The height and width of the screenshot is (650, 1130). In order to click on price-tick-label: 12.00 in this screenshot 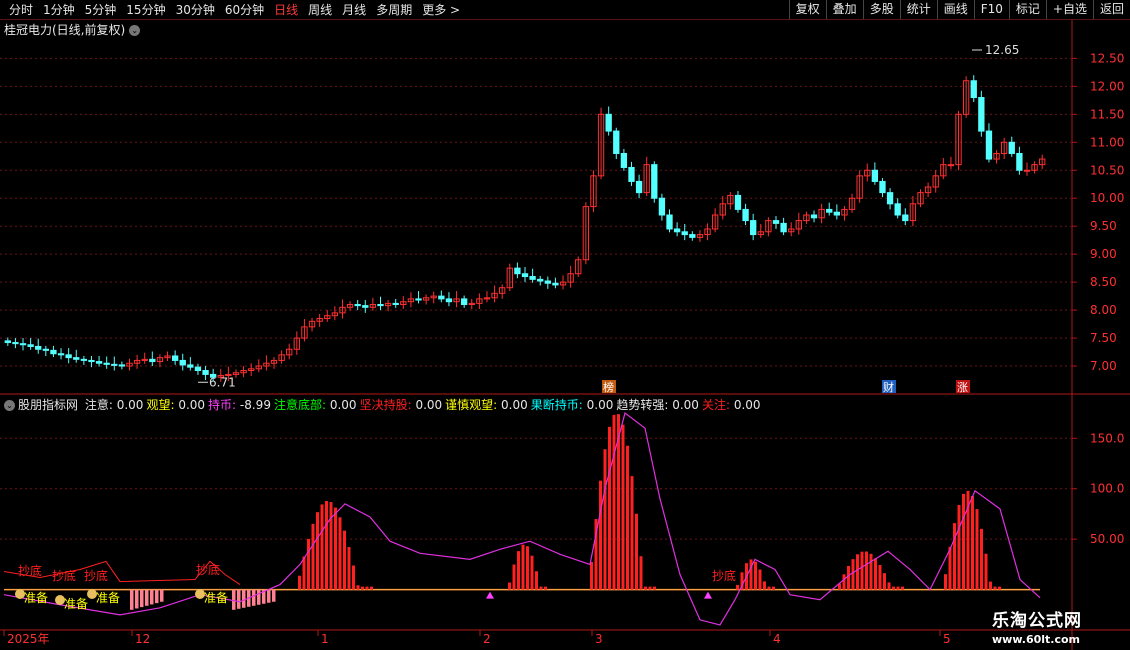, I will do `click(1107, 86)`.